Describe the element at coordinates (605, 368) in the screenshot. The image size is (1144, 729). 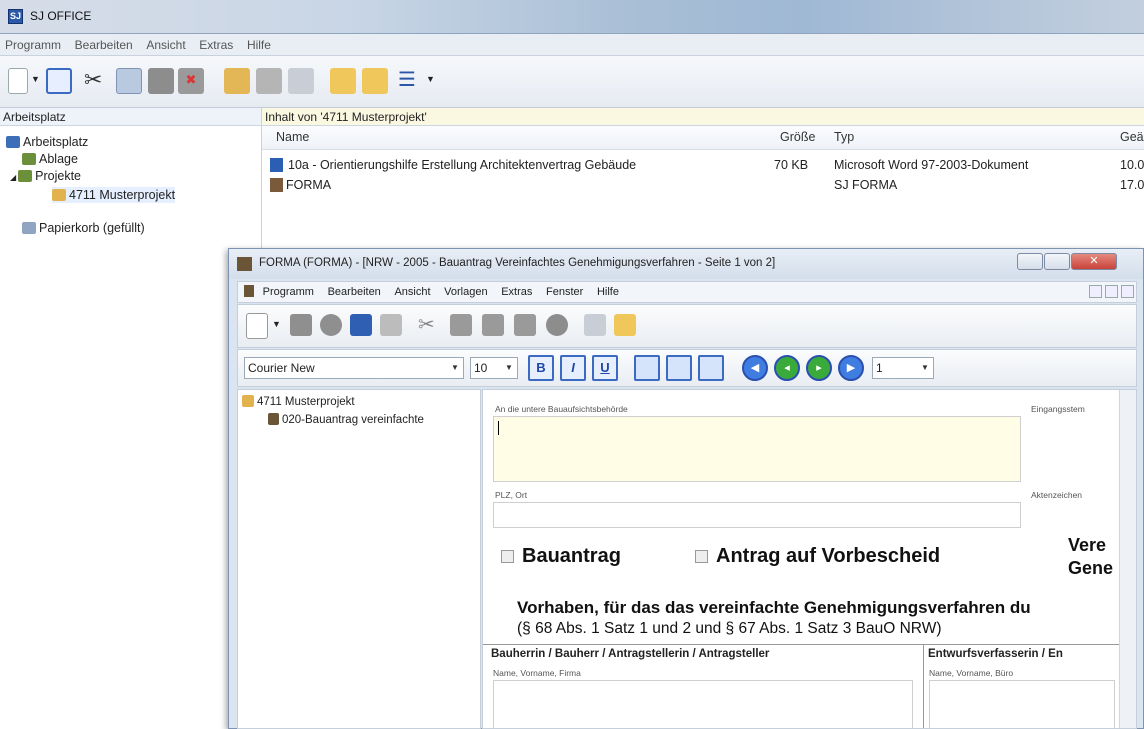
I see `underline-button: U` at that location.